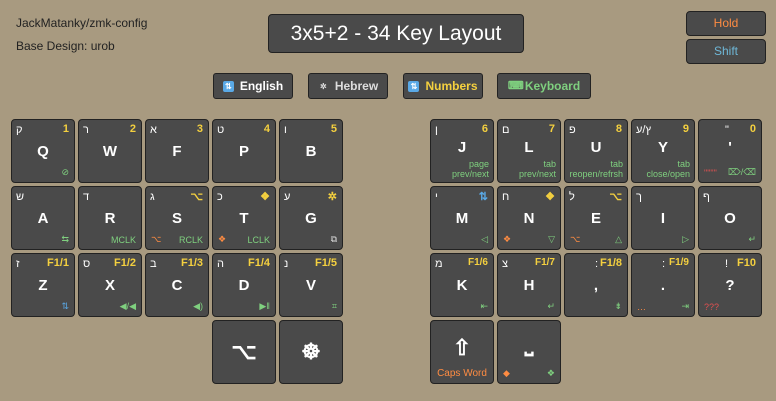 This screenshot has height=401, width=776. I want to click on key-a: ש A ⇆, so click(43, 218).